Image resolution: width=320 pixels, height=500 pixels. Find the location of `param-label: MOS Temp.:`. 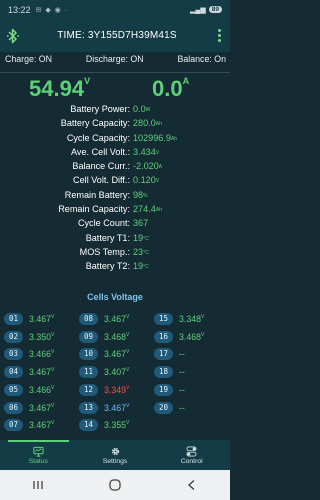

param-label: MOS Temp.: is located at coordinates (104, 251).